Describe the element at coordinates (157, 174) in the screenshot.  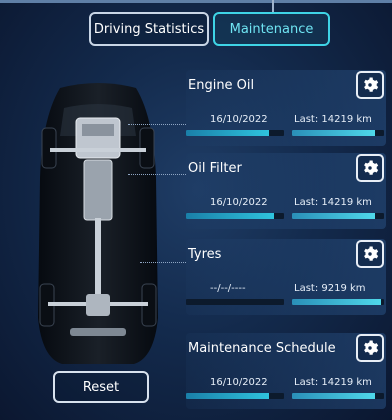
I see `leader-oil-filter` at that location.